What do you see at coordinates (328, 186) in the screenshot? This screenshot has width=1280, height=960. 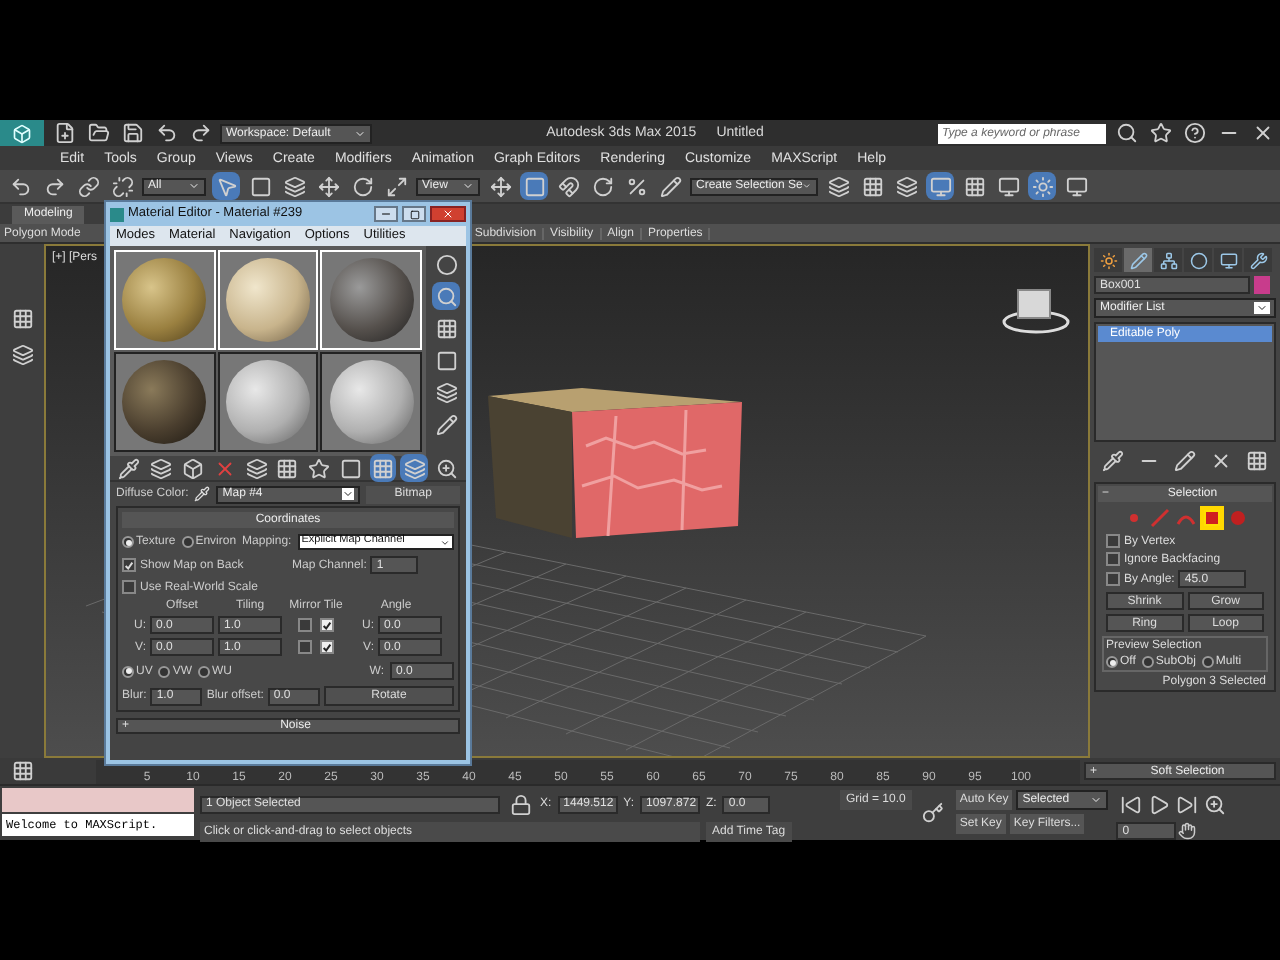 I see `move-icon` at bounding box center [328, 186].